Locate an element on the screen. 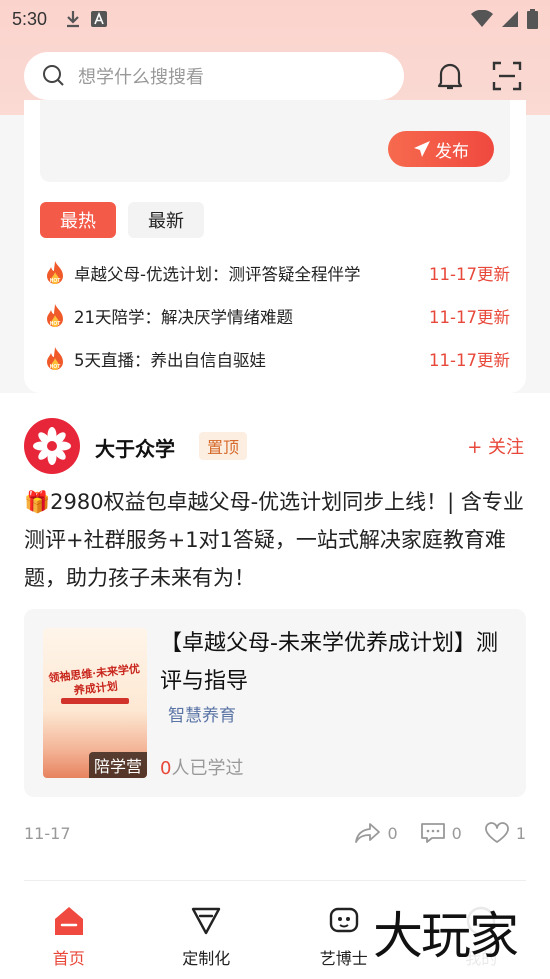 This screenshot has width=550, height=979. share-icon is located at coordinates (368, 833).